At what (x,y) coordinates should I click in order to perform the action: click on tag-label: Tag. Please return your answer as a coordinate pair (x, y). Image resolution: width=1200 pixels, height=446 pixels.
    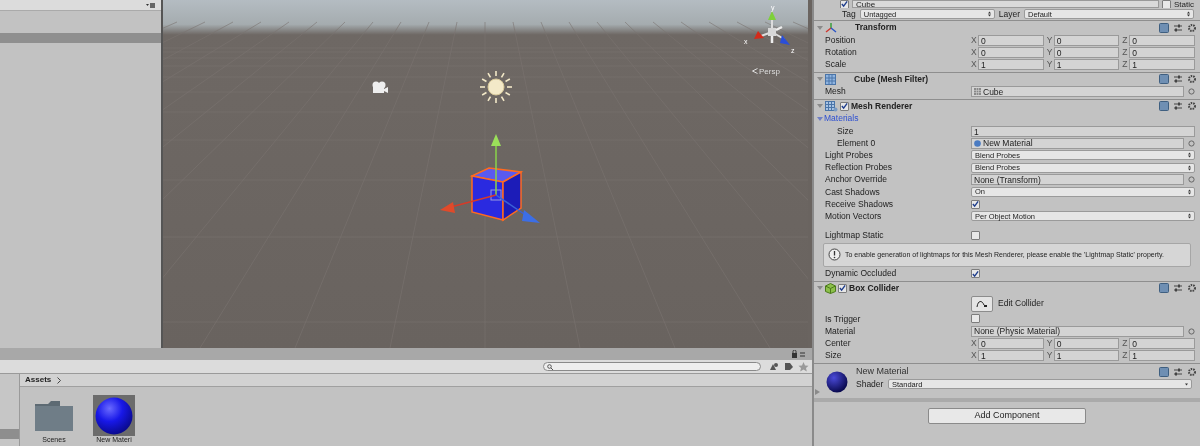
    Looking at the image, I should click on (849, 14).